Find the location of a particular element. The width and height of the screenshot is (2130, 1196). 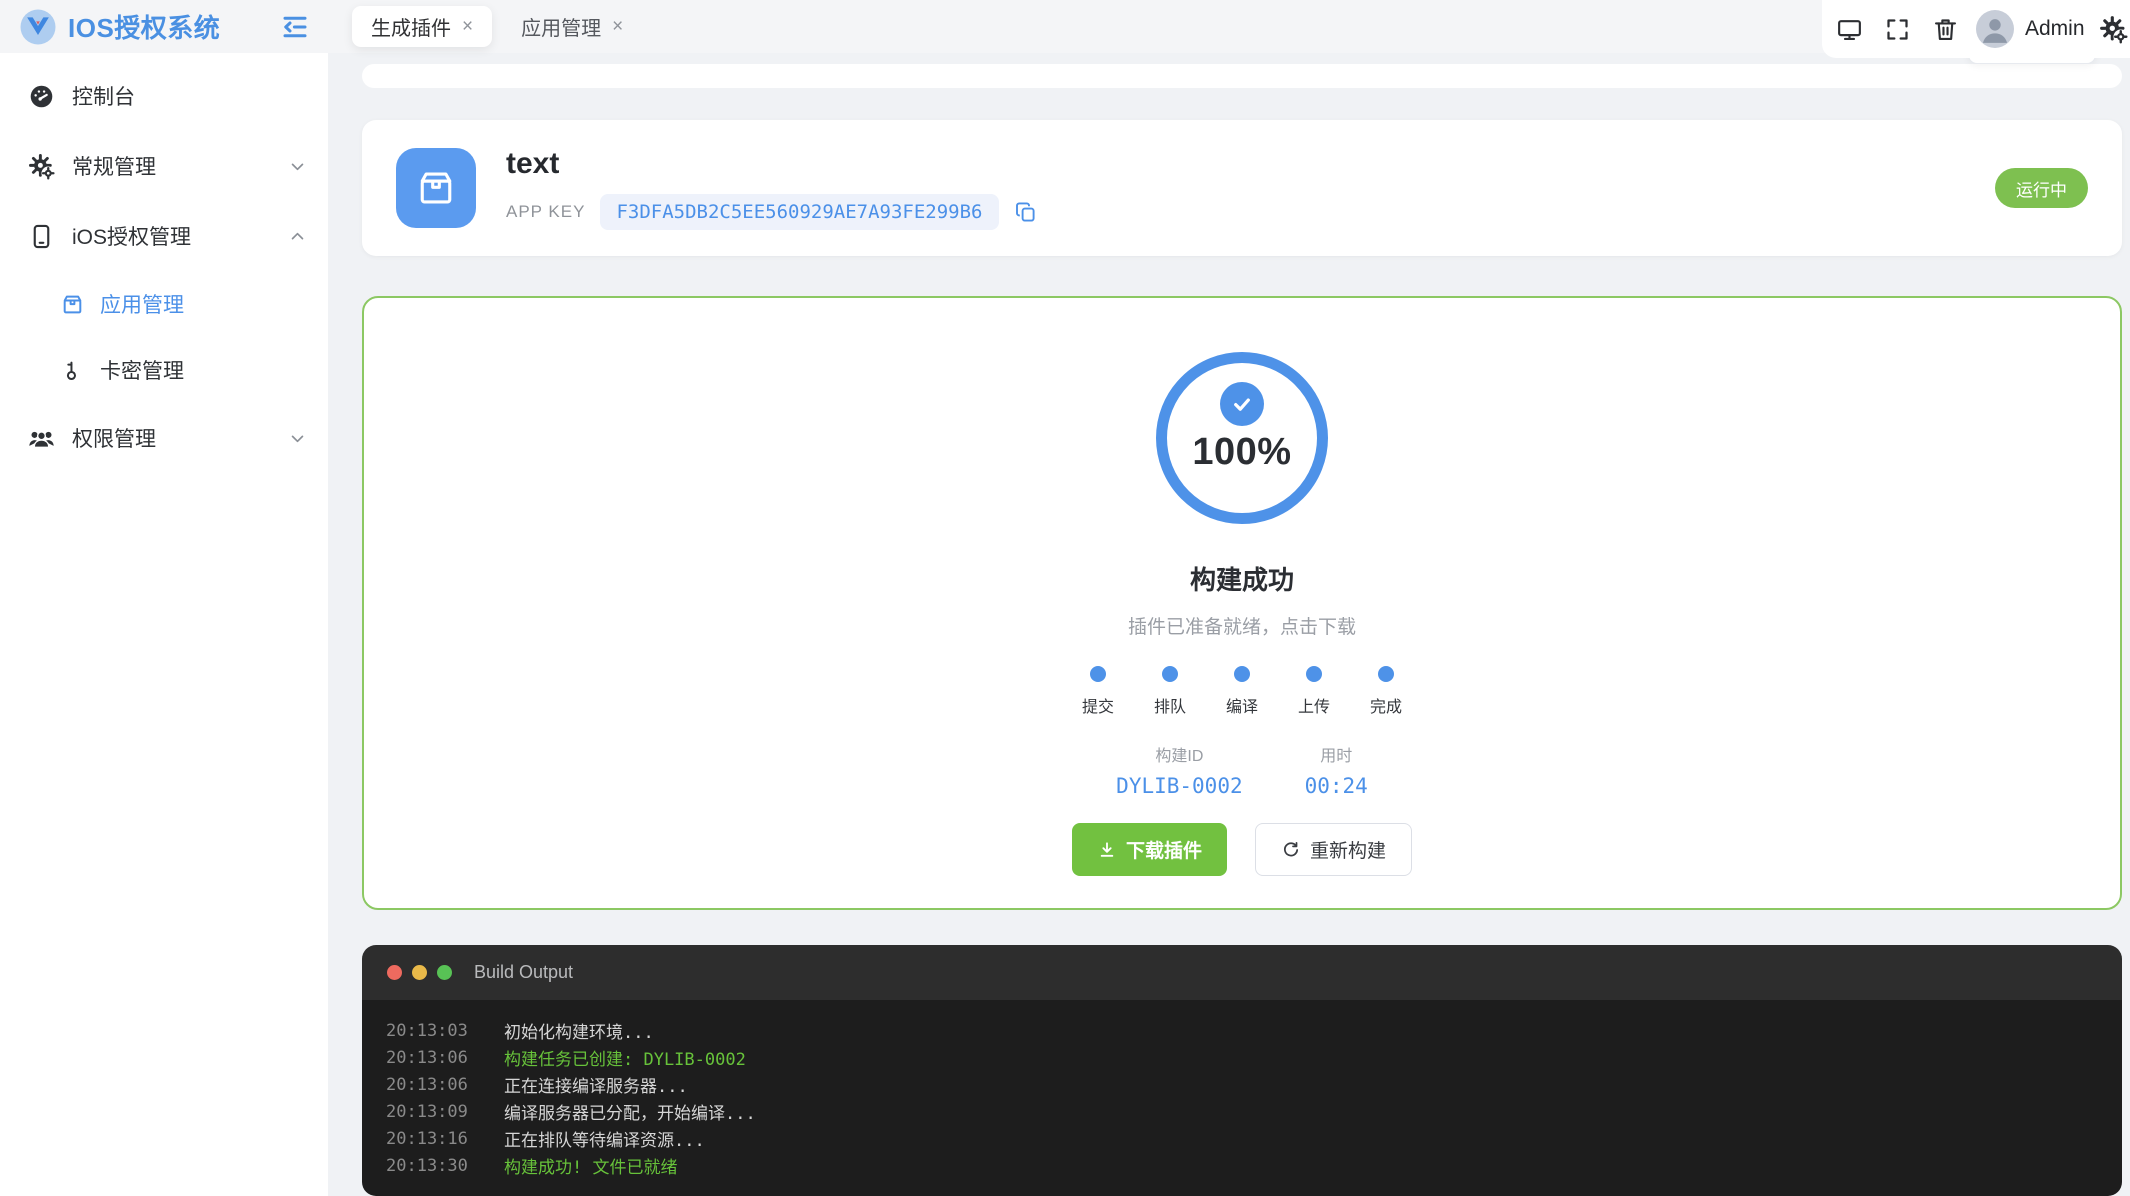

sidebar-item-permission-management: 权限管理 is located at coordinates (164, 438).